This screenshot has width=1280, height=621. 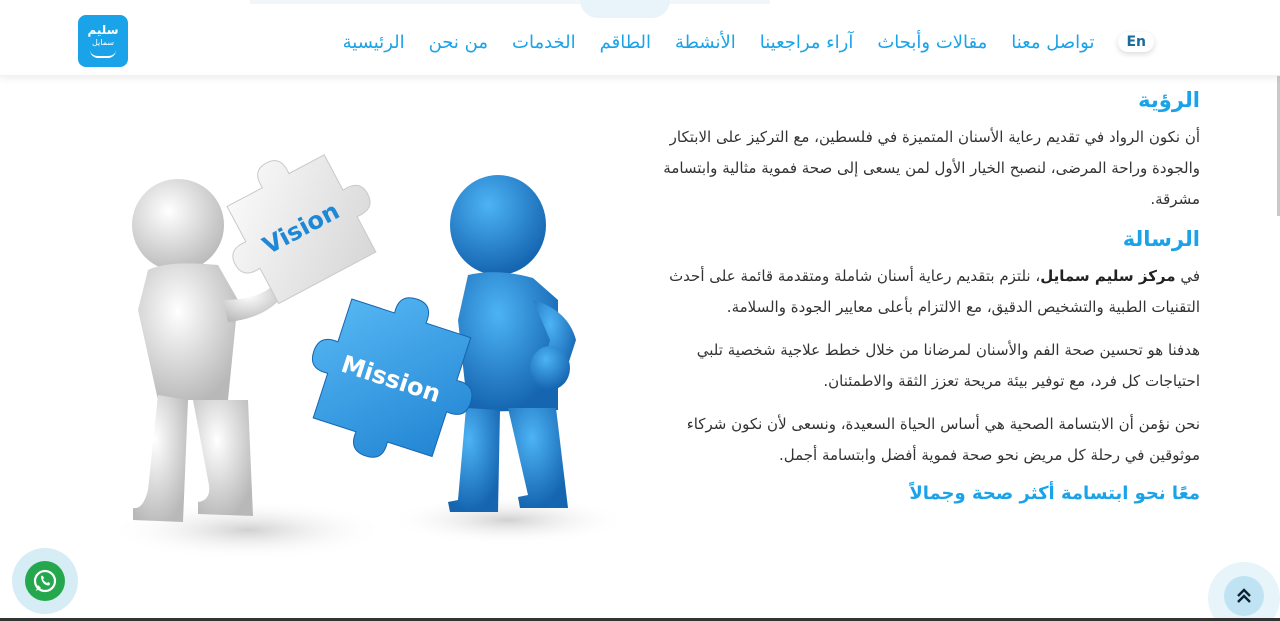 I want to click on mission-intro-prefix: في, so click(x=1187, y=276).